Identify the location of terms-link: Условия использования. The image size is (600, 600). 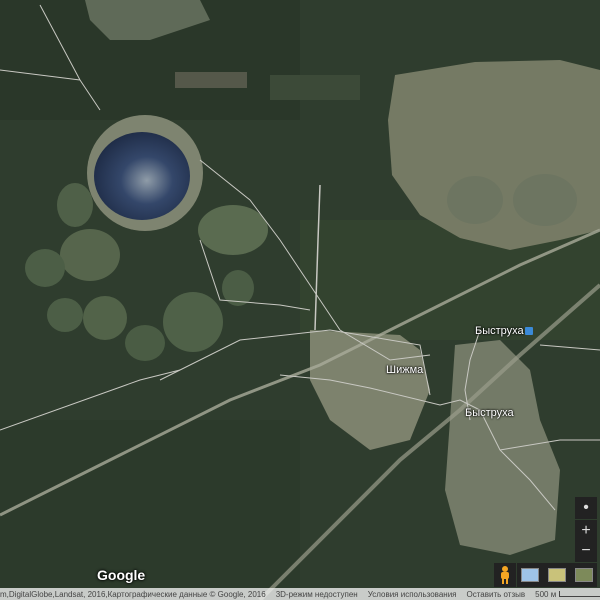
(412, 594).